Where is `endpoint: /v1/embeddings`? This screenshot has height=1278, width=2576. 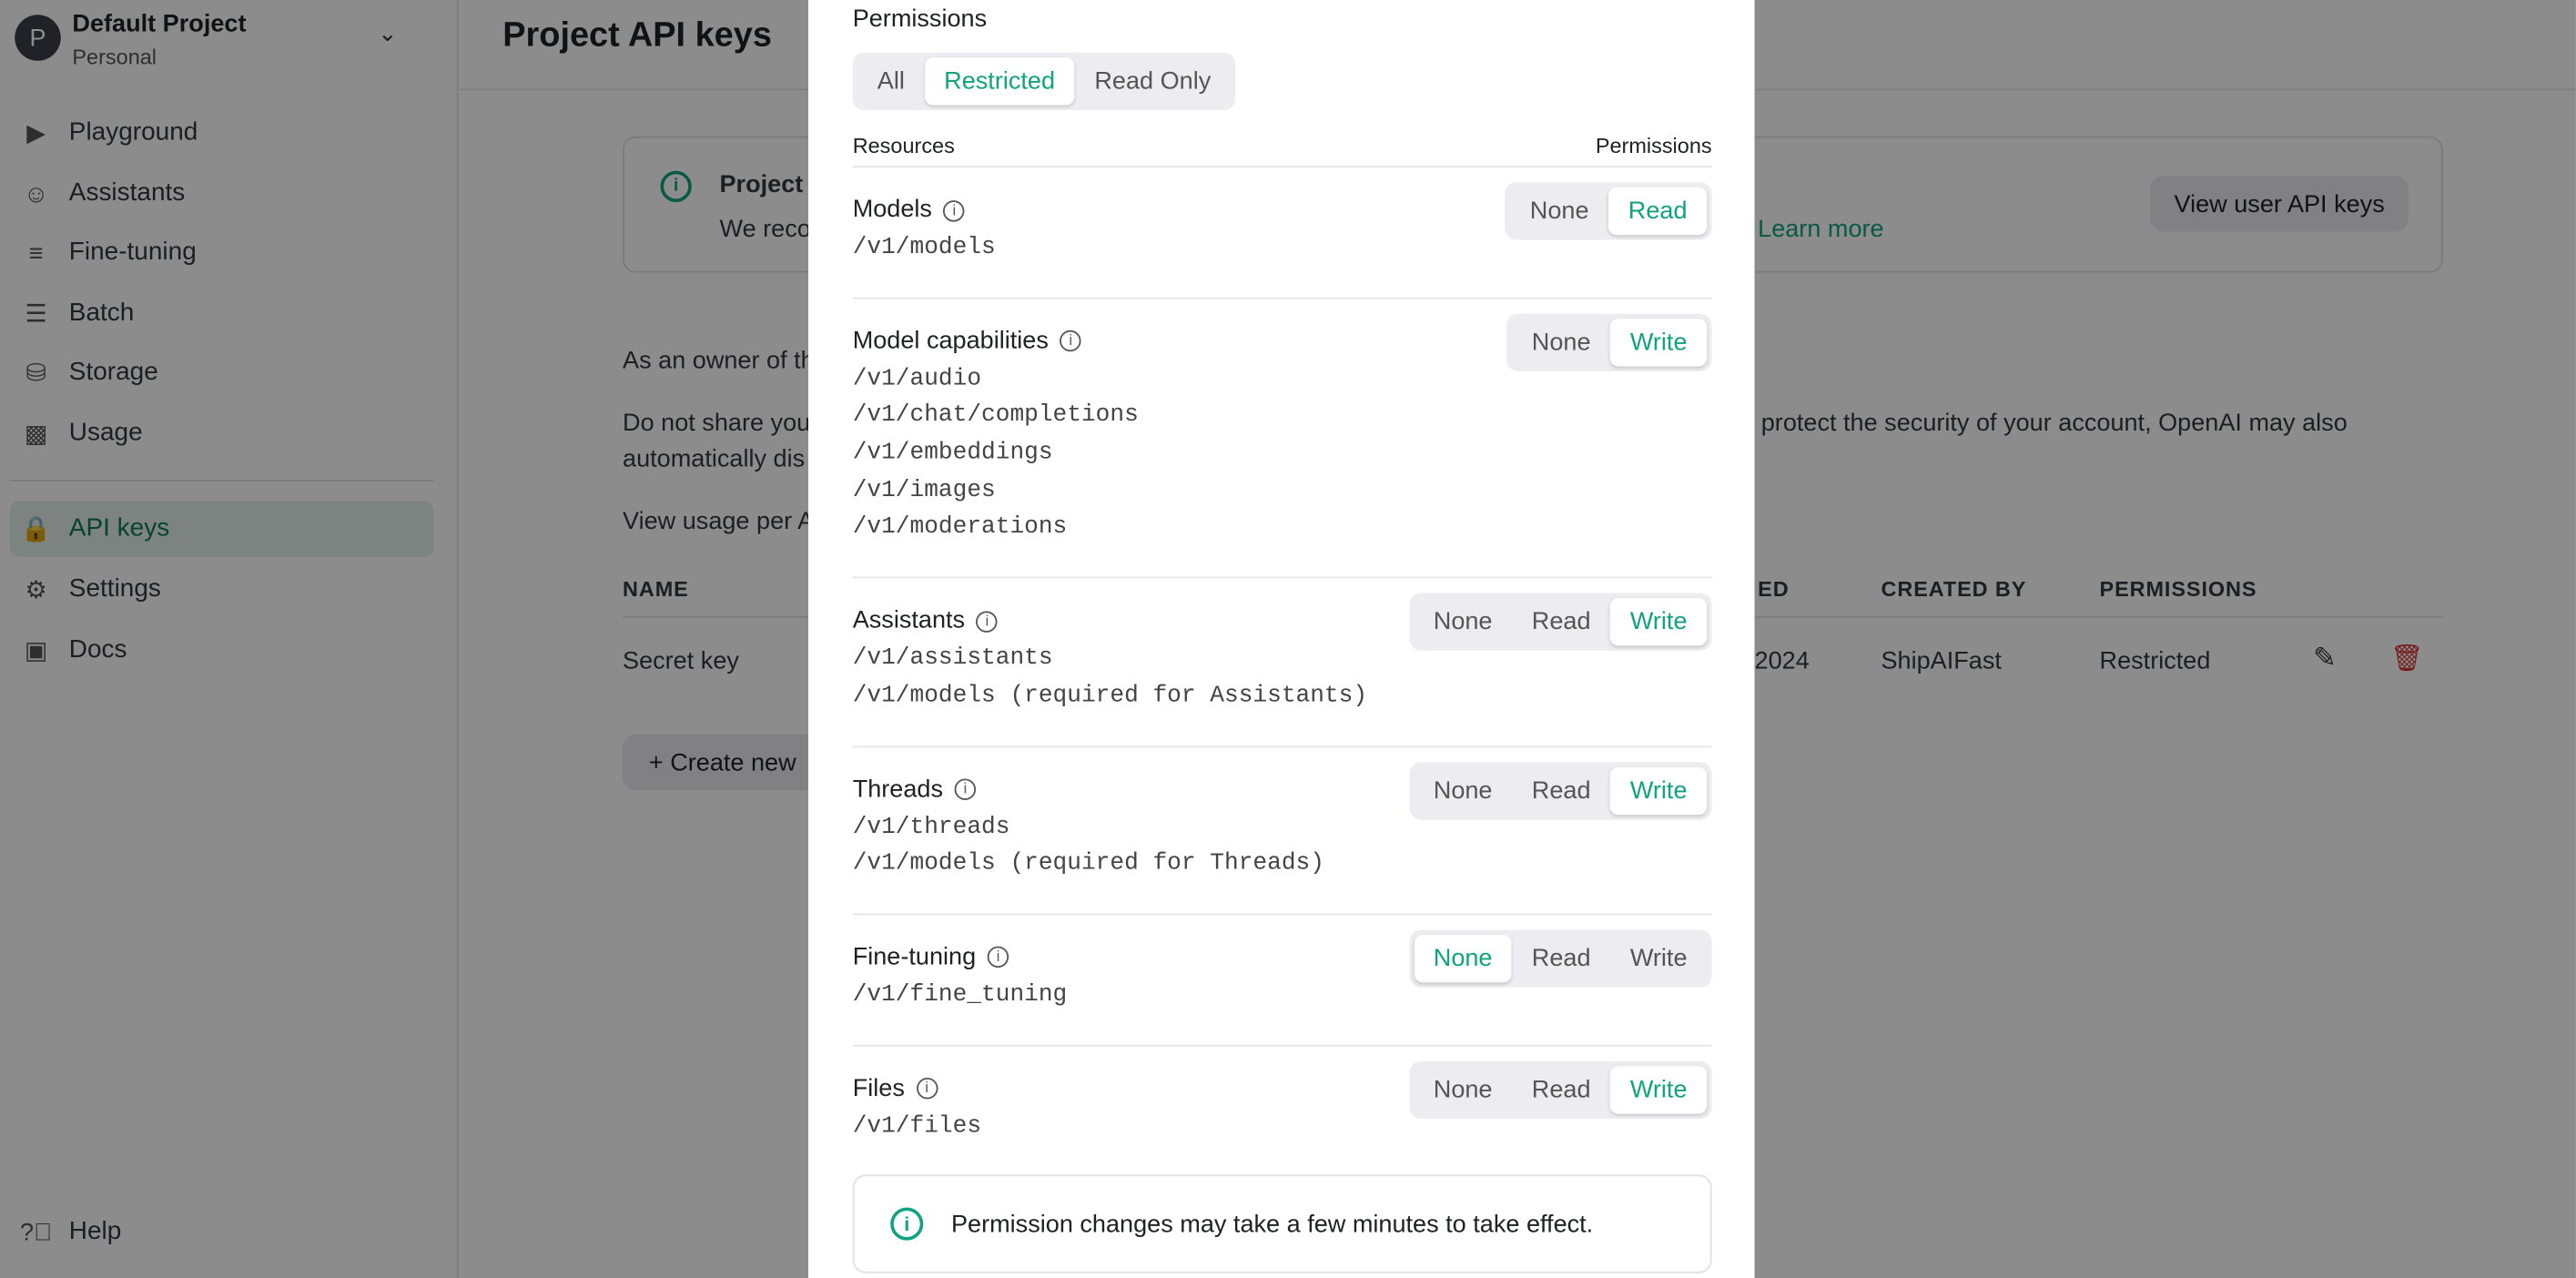
endpoint: /v1/embeddings is located at coordinates (952, 454).